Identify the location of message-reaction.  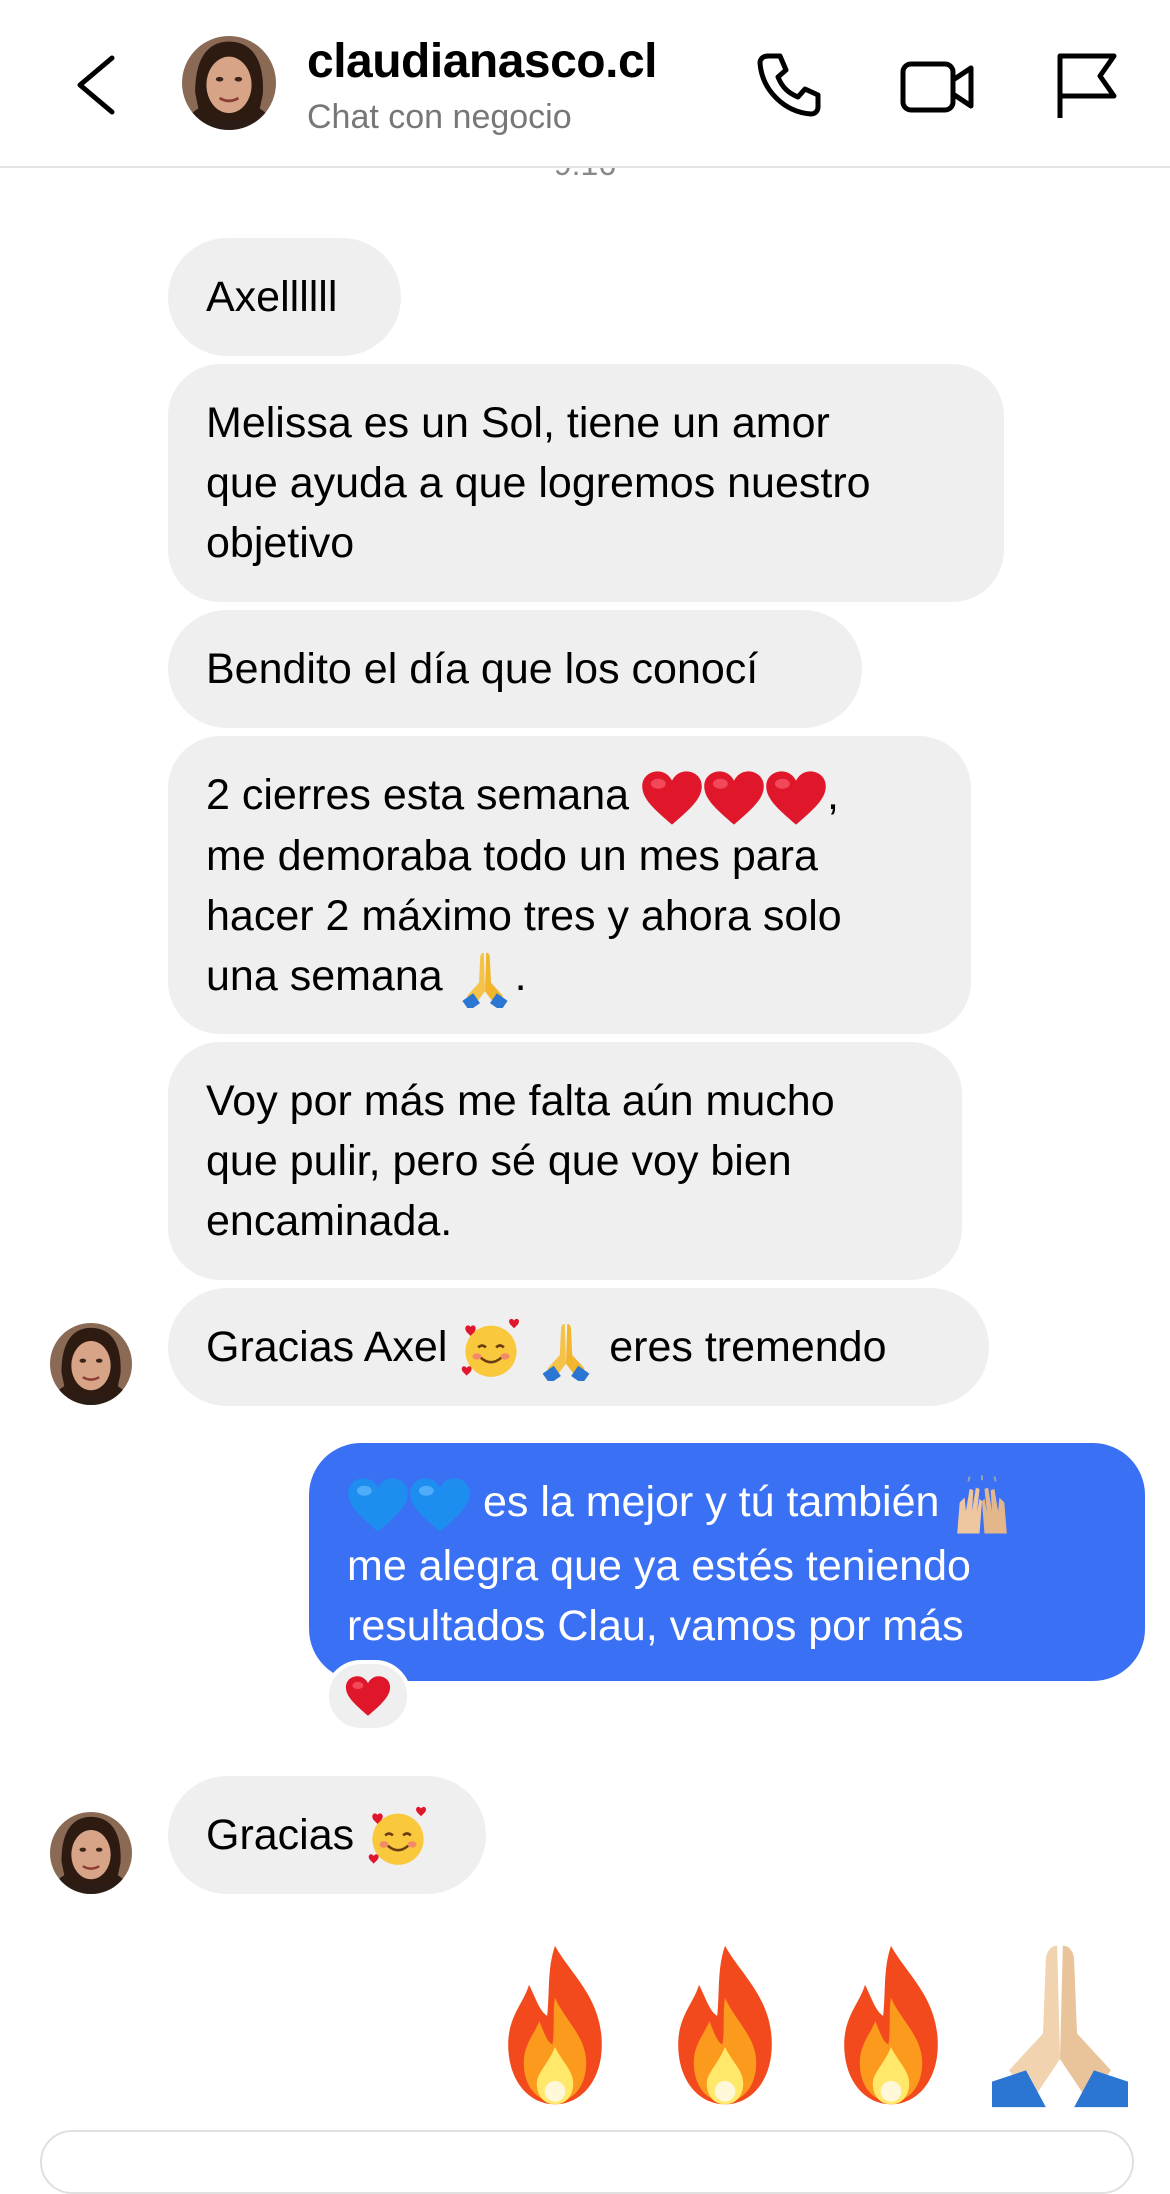
(368, 1696).